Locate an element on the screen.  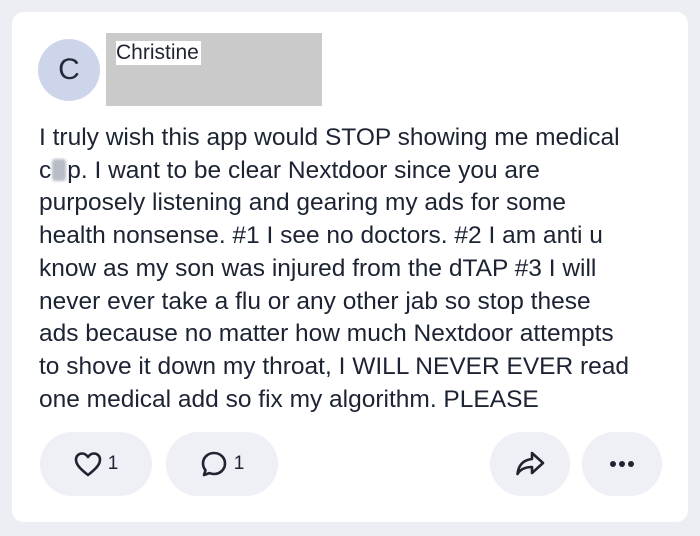
avatar: C is located at coordinates (69, 70).